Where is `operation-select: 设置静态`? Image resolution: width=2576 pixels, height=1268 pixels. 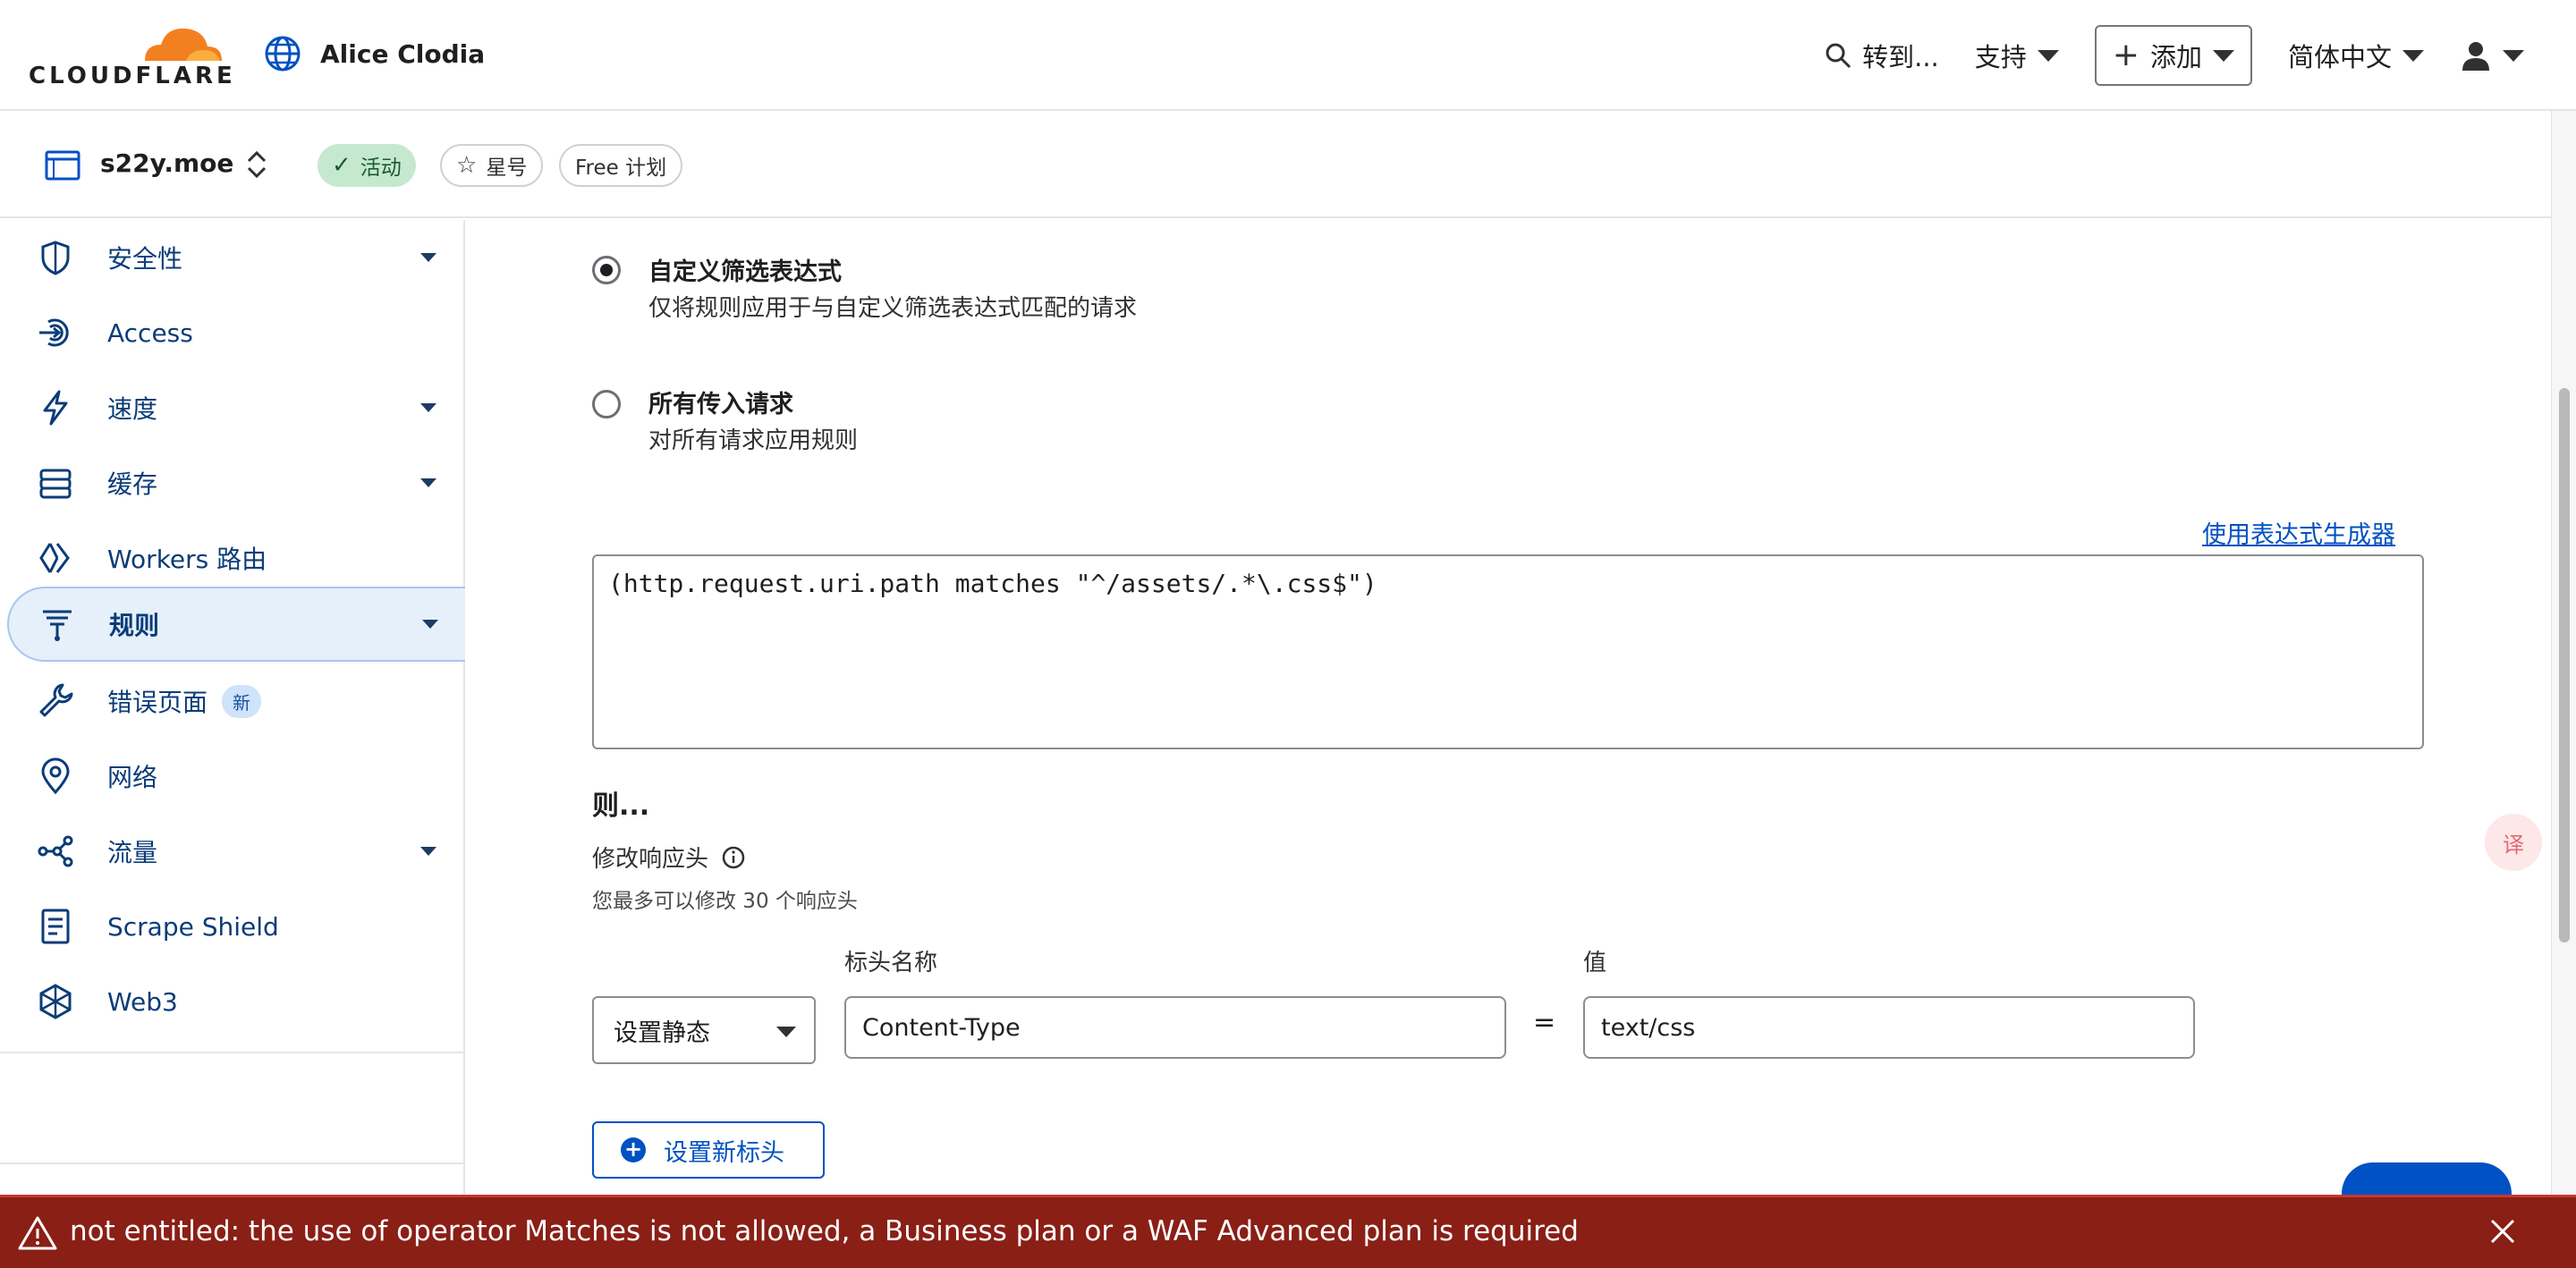
operation-select: 设置静态 is located at coordinates (704, 1030).